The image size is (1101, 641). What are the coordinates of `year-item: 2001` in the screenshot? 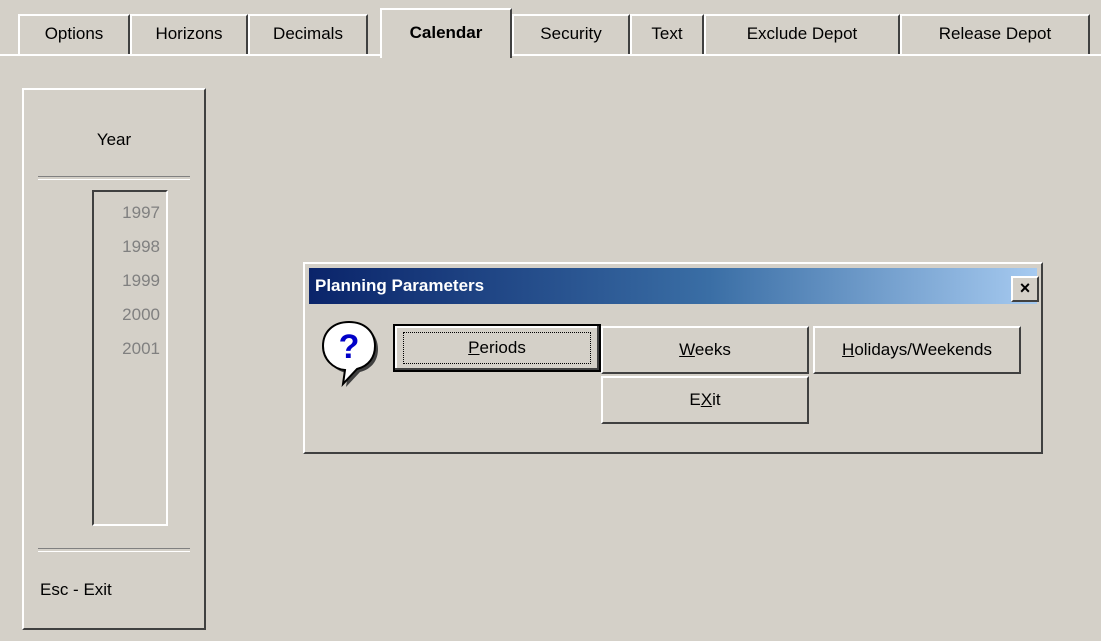 It's located at (127, 349).